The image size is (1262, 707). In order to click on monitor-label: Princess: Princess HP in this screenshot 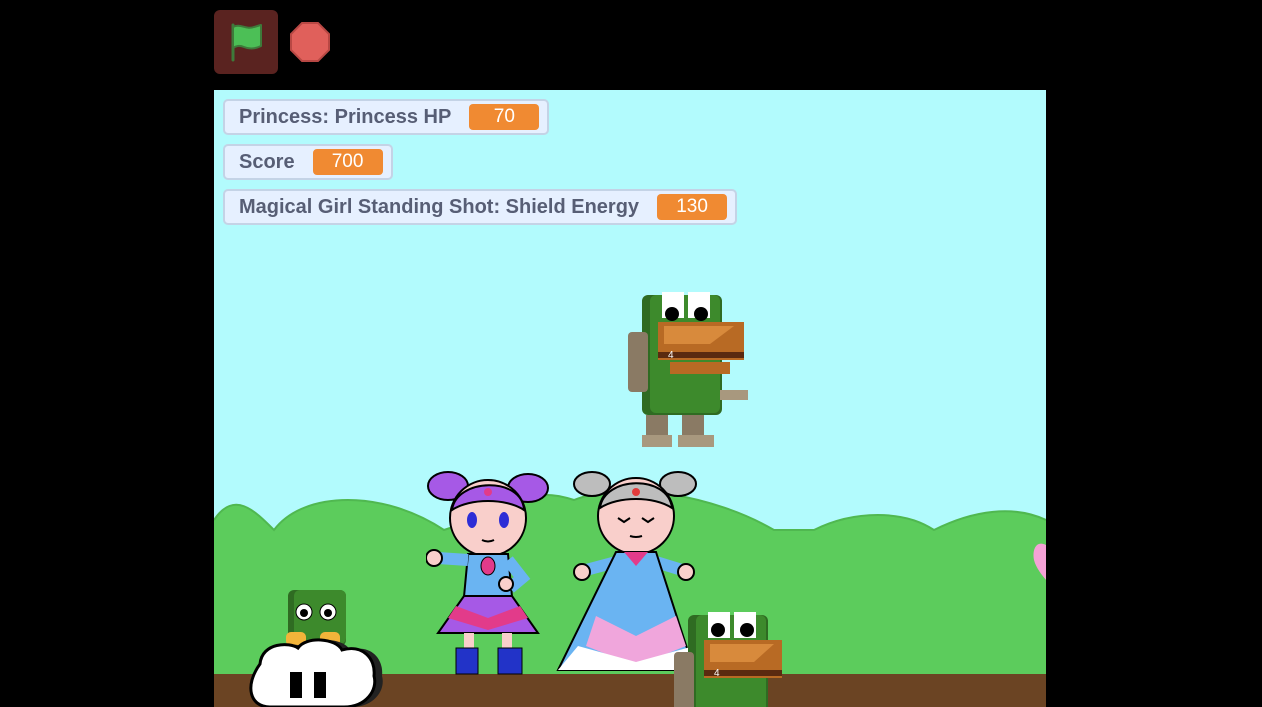, I will do `click(345, 116)`.